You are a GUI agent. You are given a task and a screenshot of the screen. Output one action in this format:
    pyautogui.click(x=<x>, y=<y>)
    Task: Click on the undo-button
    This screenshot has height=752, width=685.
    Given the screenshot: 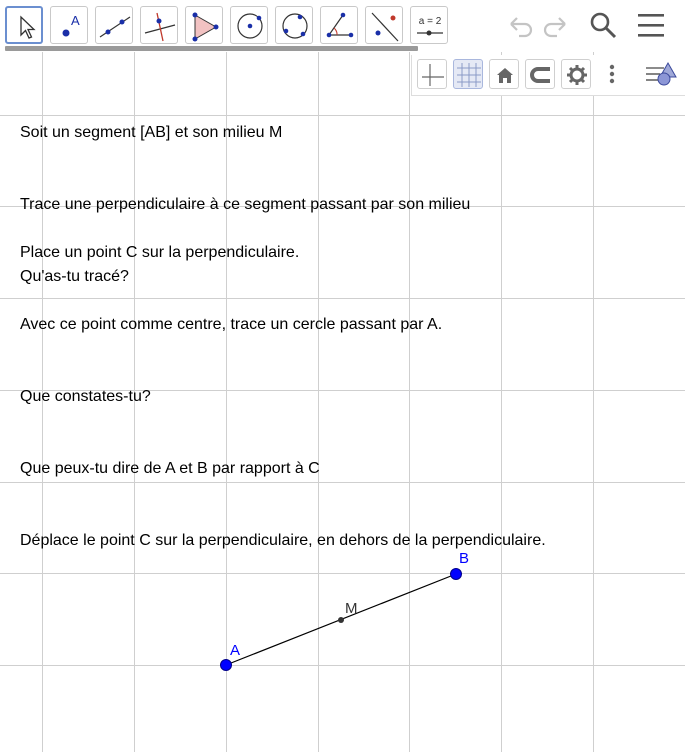 What is the action you would take?
    pyautogui.click(x=520, y=25)
    